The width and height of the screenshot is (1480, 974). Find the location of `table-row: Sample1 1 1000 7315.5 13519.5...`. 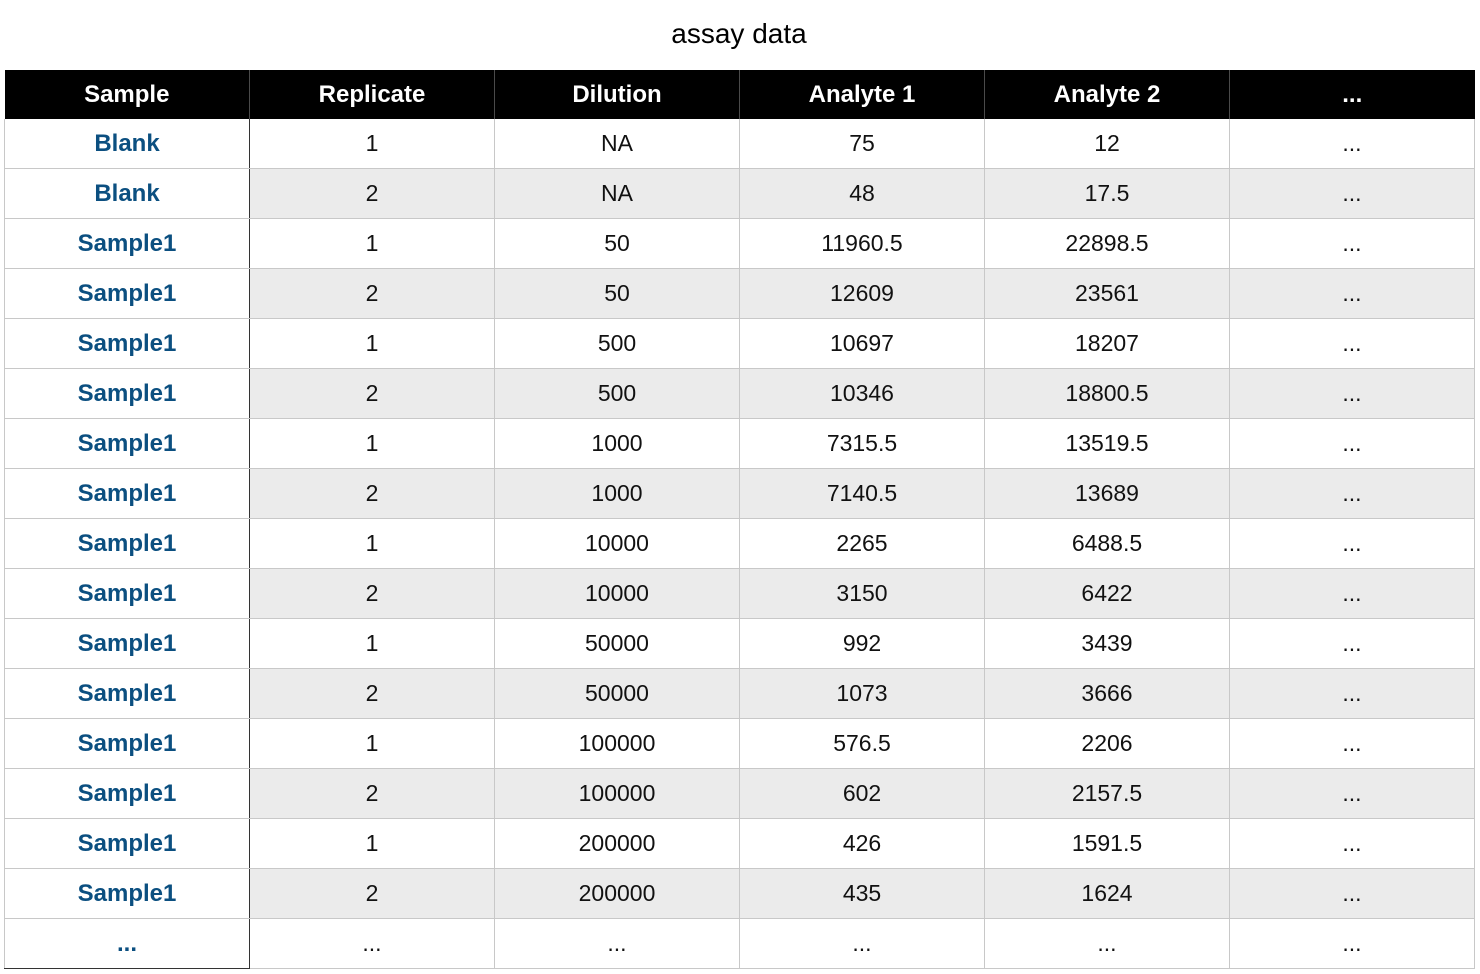

table-row: Sample1 1 1000 7315.5 13519.5... is located at coordinates (739, 443).